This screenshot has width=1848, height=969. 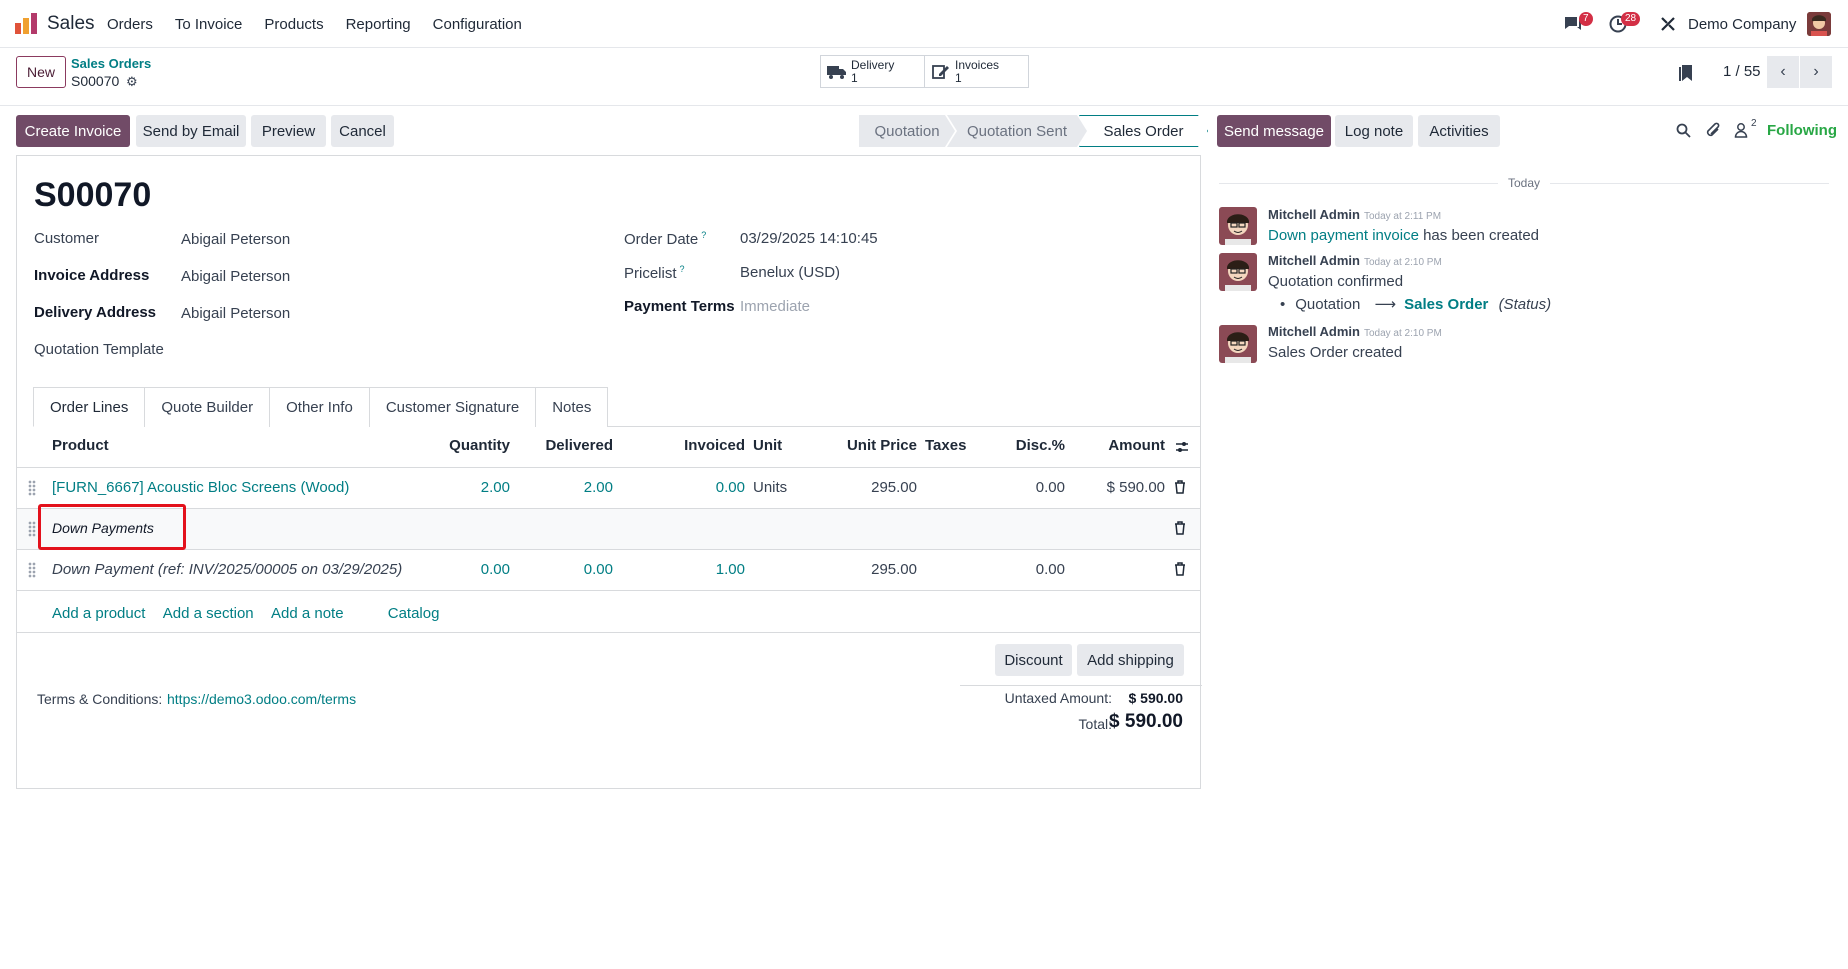 What do you see at coordinates (565, 487) in the screenshot?
I see `row-delivered: 2.00` at bounding box center [565, 487].